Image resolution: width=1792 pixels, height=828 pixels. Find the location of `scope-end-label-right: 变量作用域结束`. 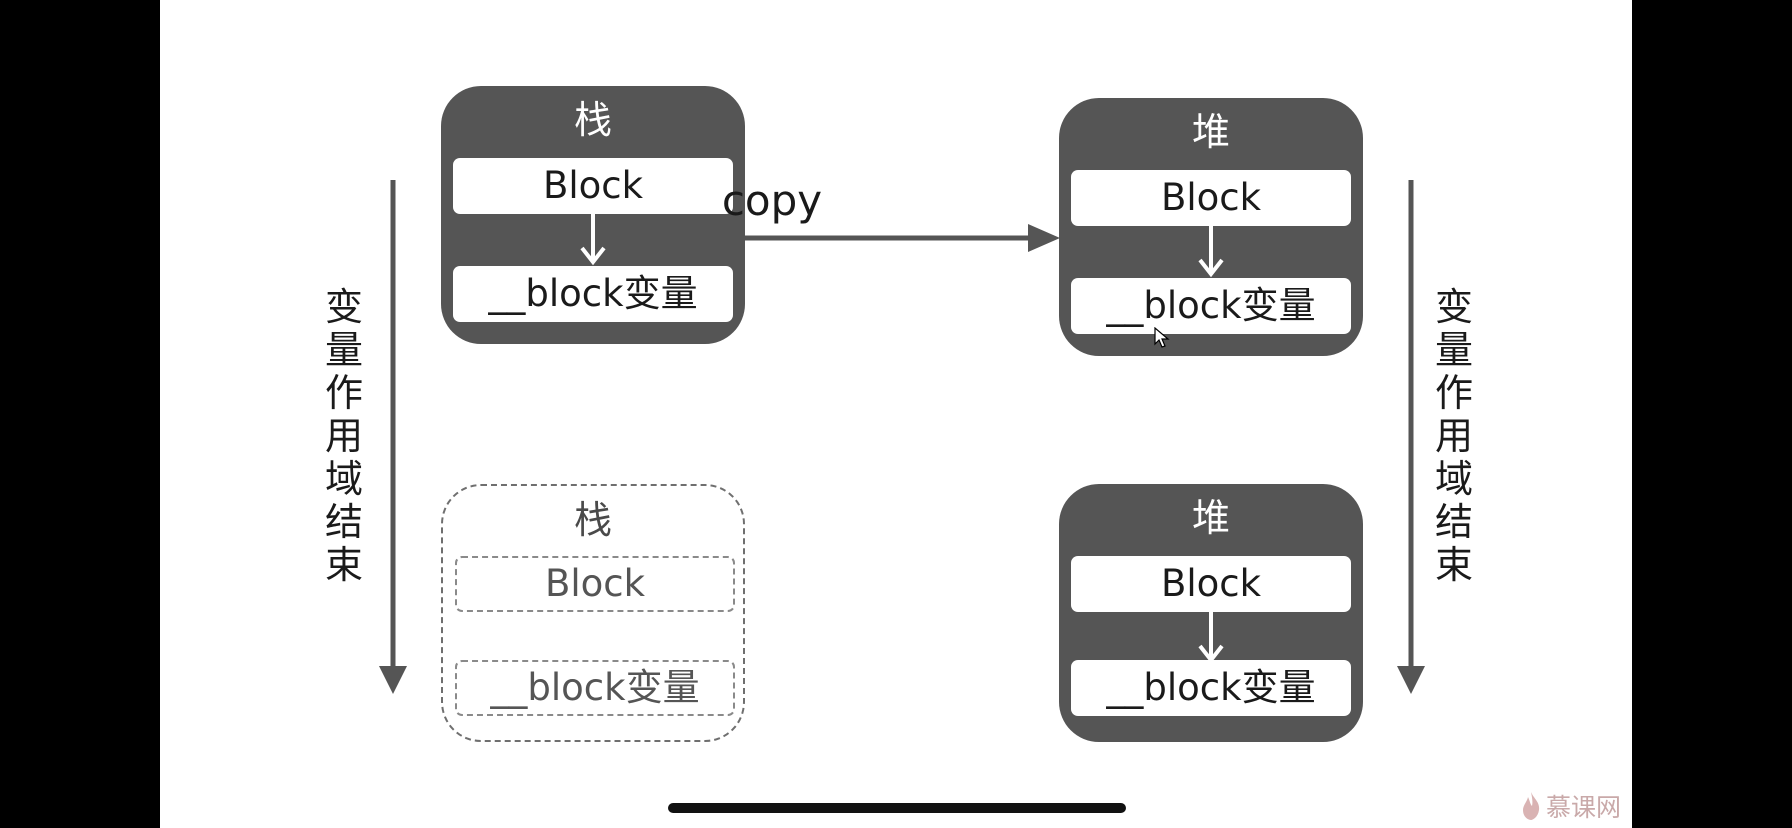

scope-end-label-right: 变量作用域结束 is located at coordinates (1453, 436).